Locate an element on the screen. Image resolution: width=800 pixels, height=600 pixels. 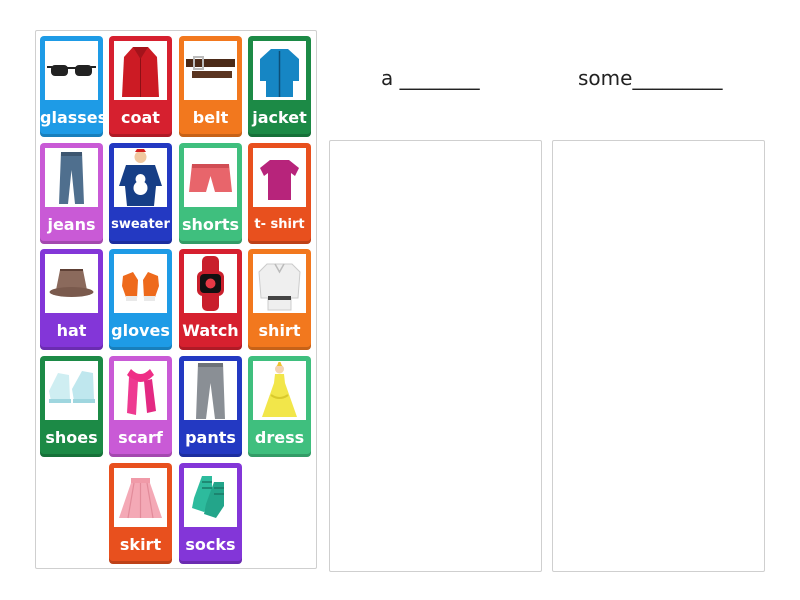
skirt-icon is located at coordinates (140, 497).